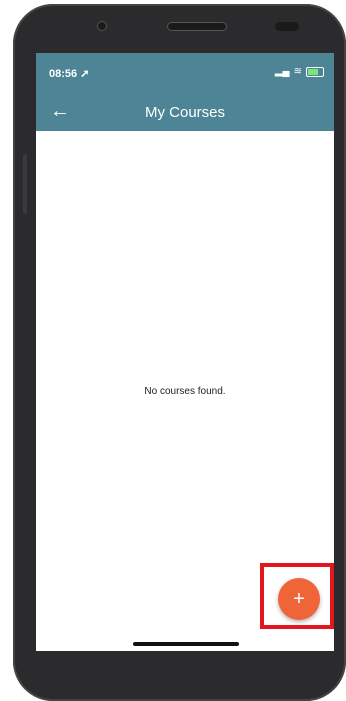 The width and height of the screenshot is (346, 701). Describe the element at coordinates (297, 596) in the screenshot. I see `highlight-box` at that location.